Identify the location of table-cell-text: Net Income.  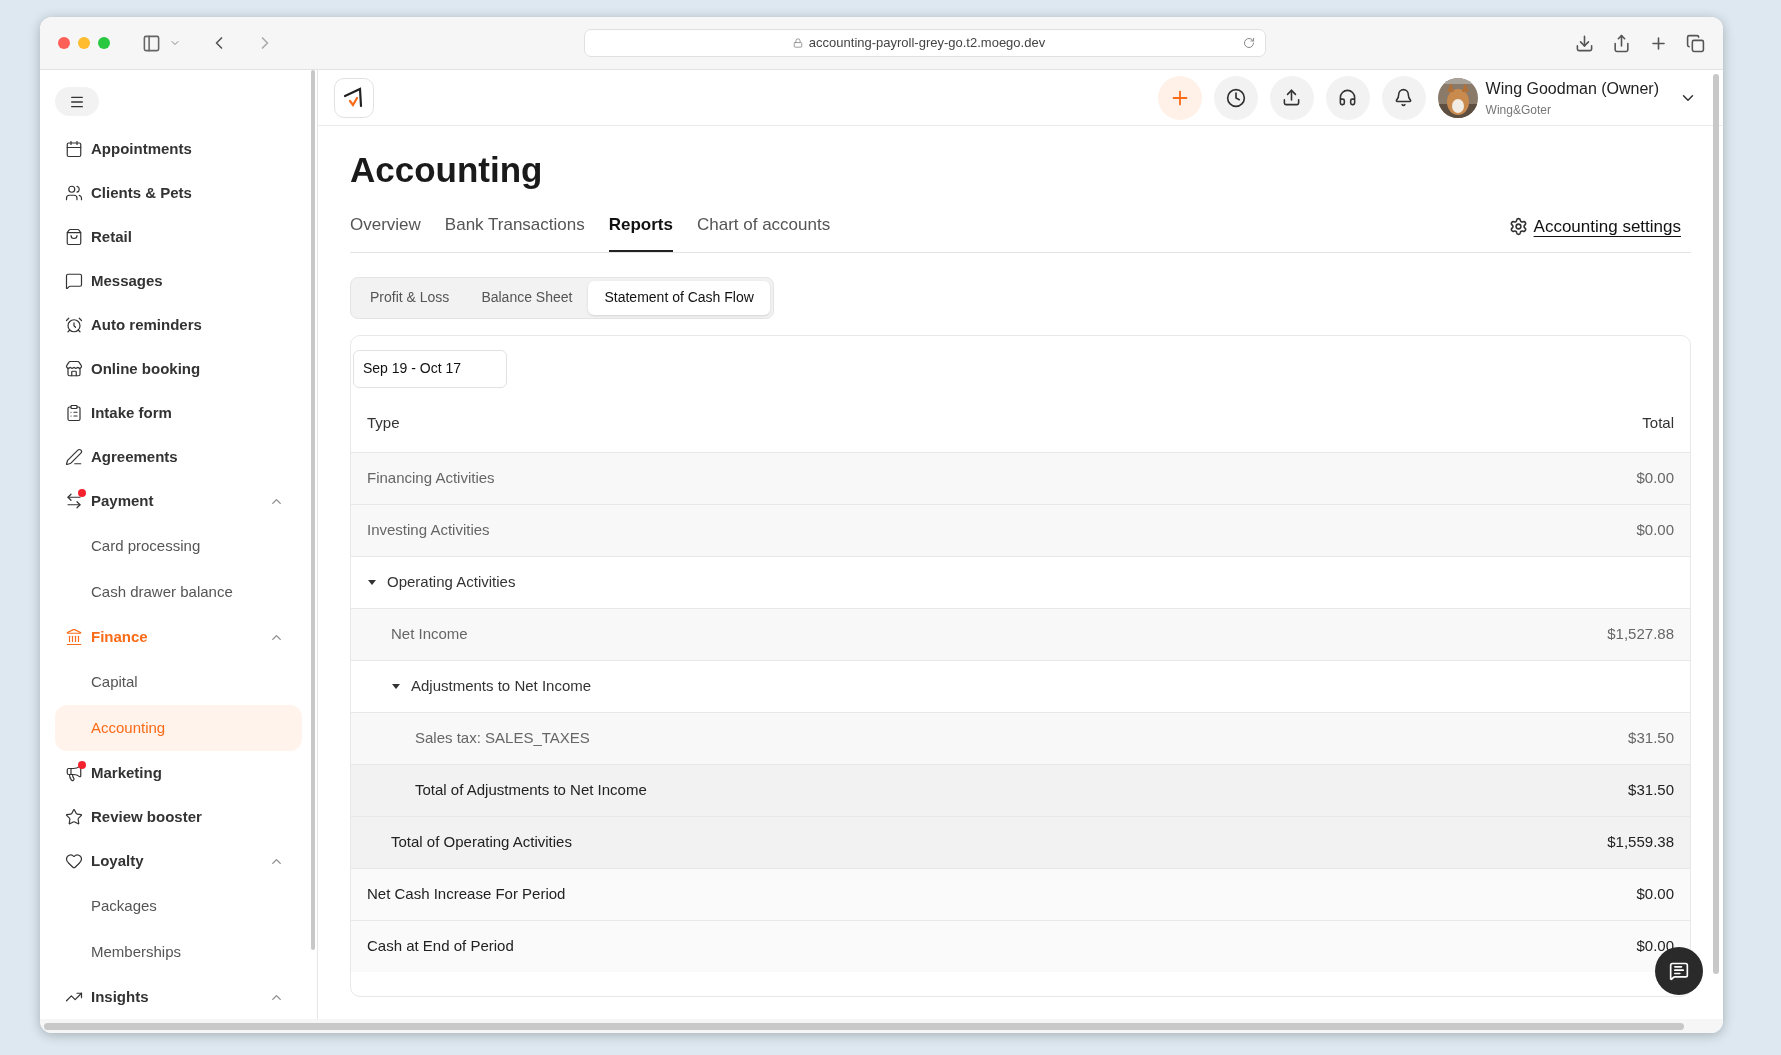
(429, 633).